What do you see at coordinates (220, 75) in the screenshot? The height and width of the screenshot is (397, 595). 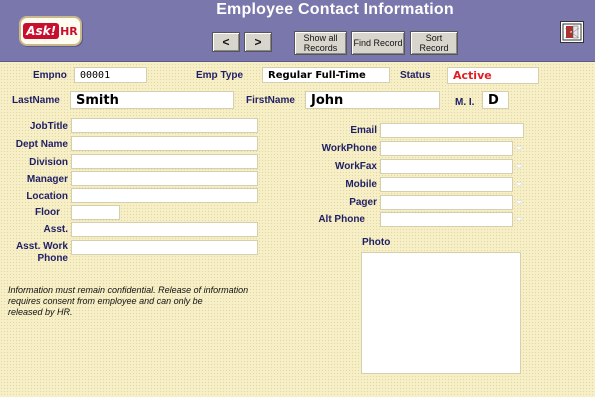 I see `emp-type-label: Emp Type` at bounding box center [220, 75].